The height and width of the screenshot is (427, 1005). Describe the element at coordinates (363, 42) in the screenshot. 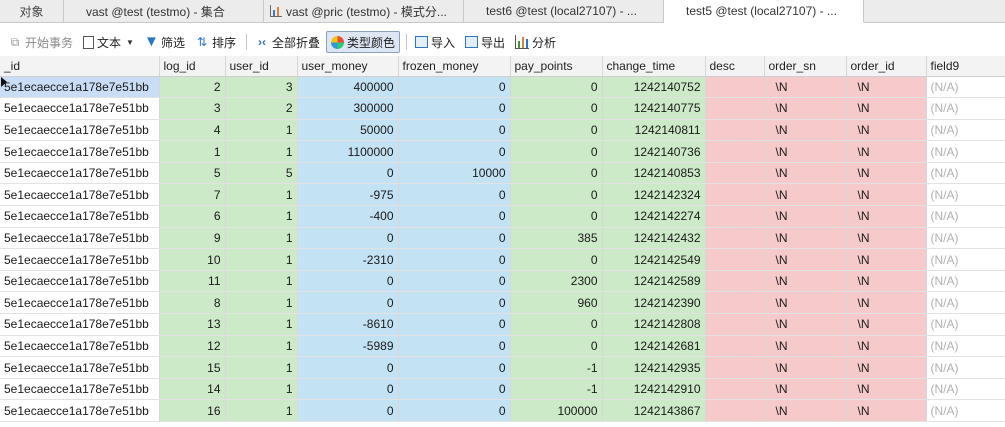

I see `type-color-toggle: 类型颜色` at that location.